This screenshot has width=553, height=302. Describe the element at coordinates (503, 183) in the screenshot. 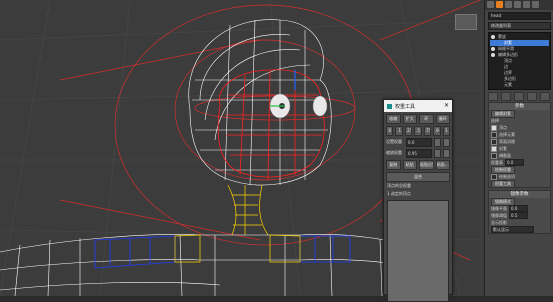

I see `weight-tool-button: 权重工具` at that location.